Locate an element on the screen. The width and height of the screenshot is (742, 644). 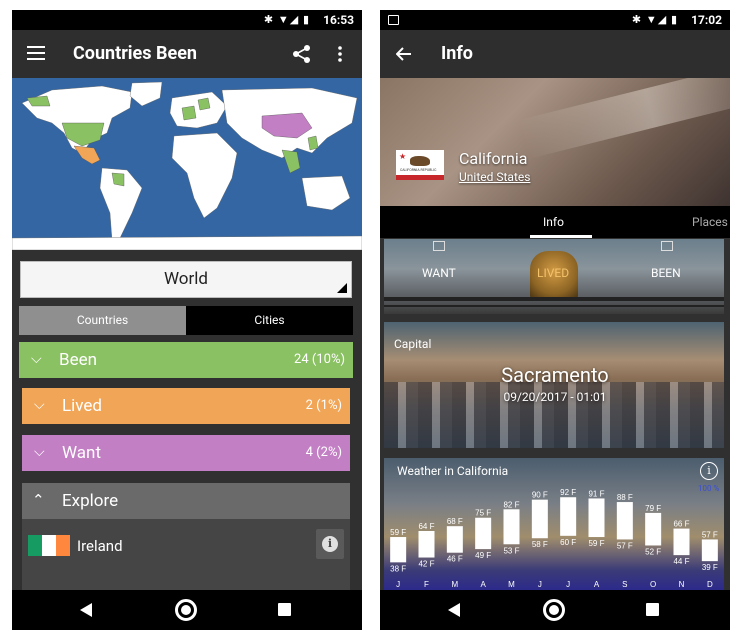
page-title: Info is located at coordinates (457, 53).